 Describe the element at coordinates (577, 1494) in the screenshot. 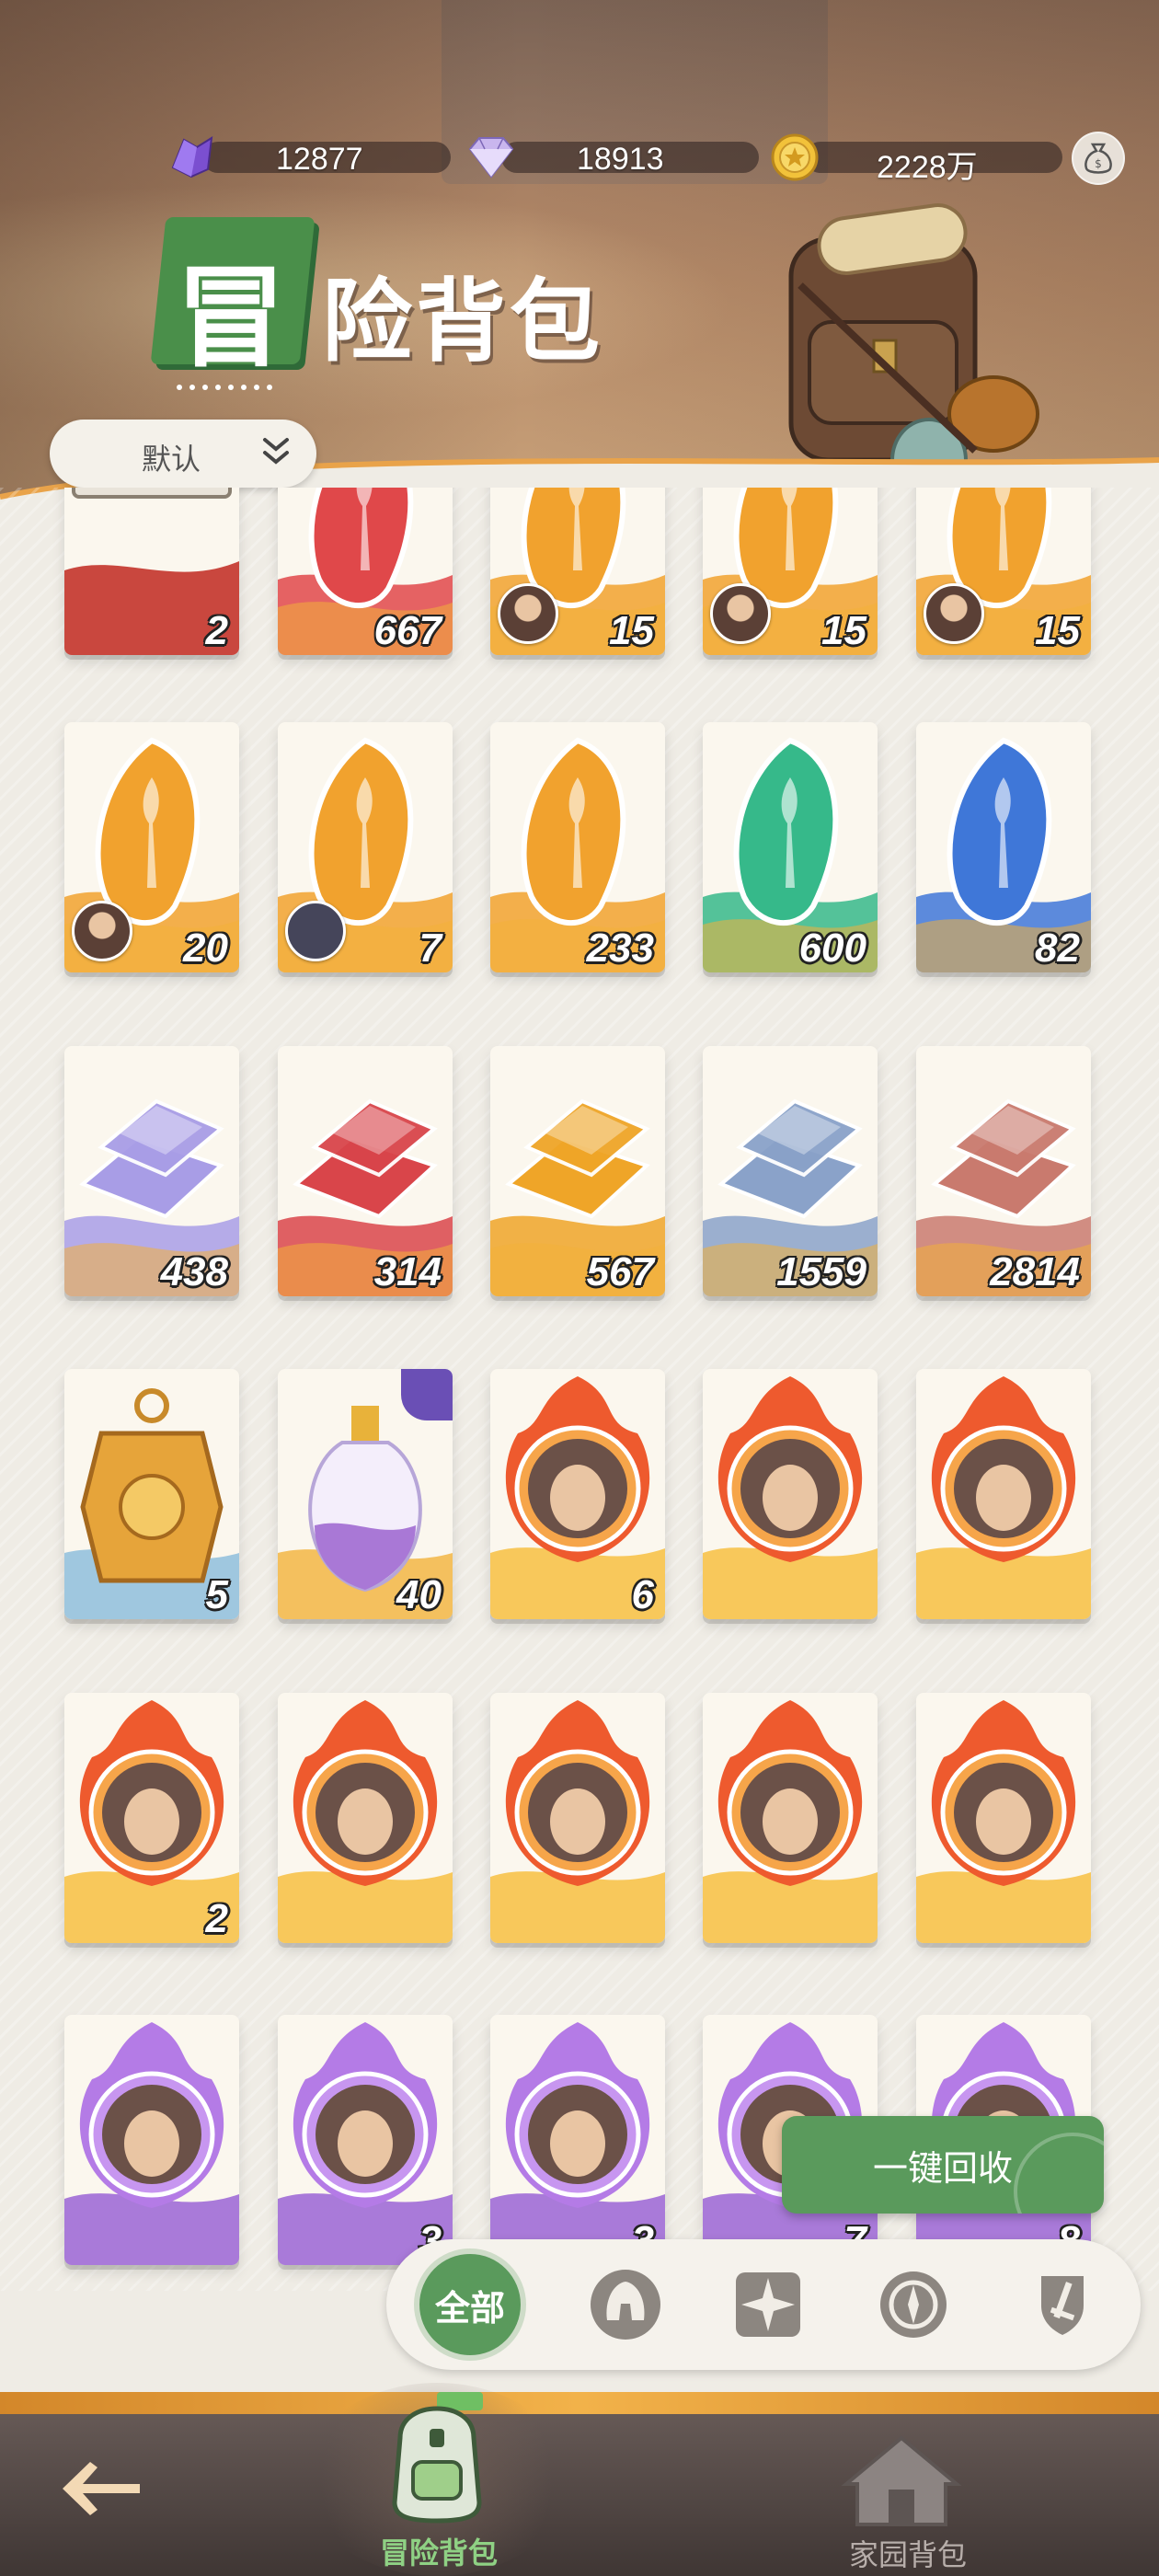

I see `inventory-item-card: 6` at that location.